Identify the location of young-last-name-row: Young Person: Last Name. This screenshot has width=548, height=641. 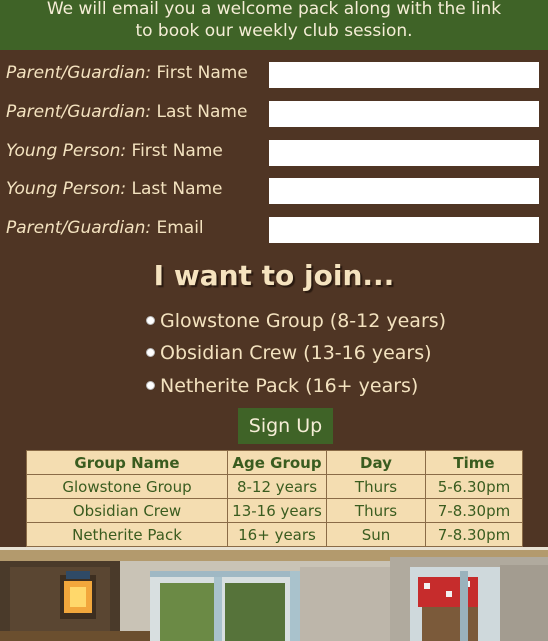
(274, 189).